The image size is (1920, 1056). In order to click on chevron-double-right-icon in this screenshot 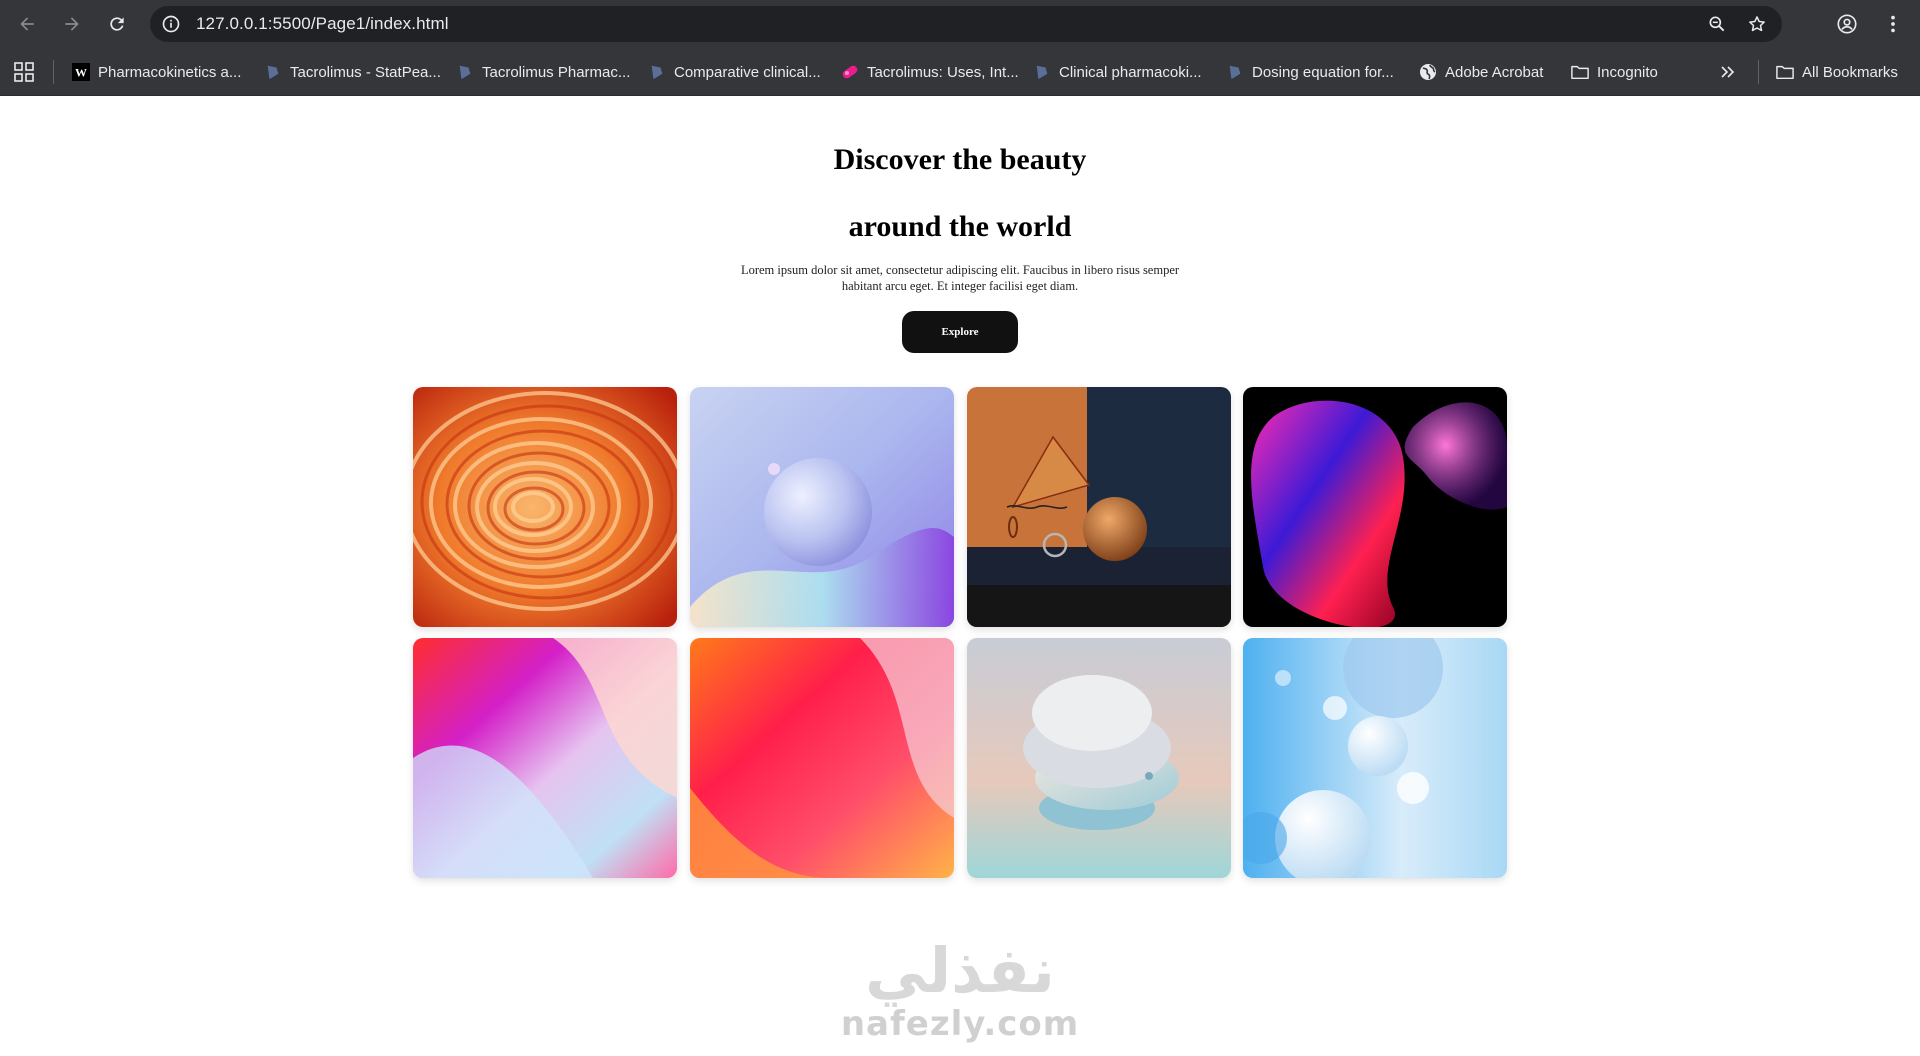, I will do `click(1728, 72)`.